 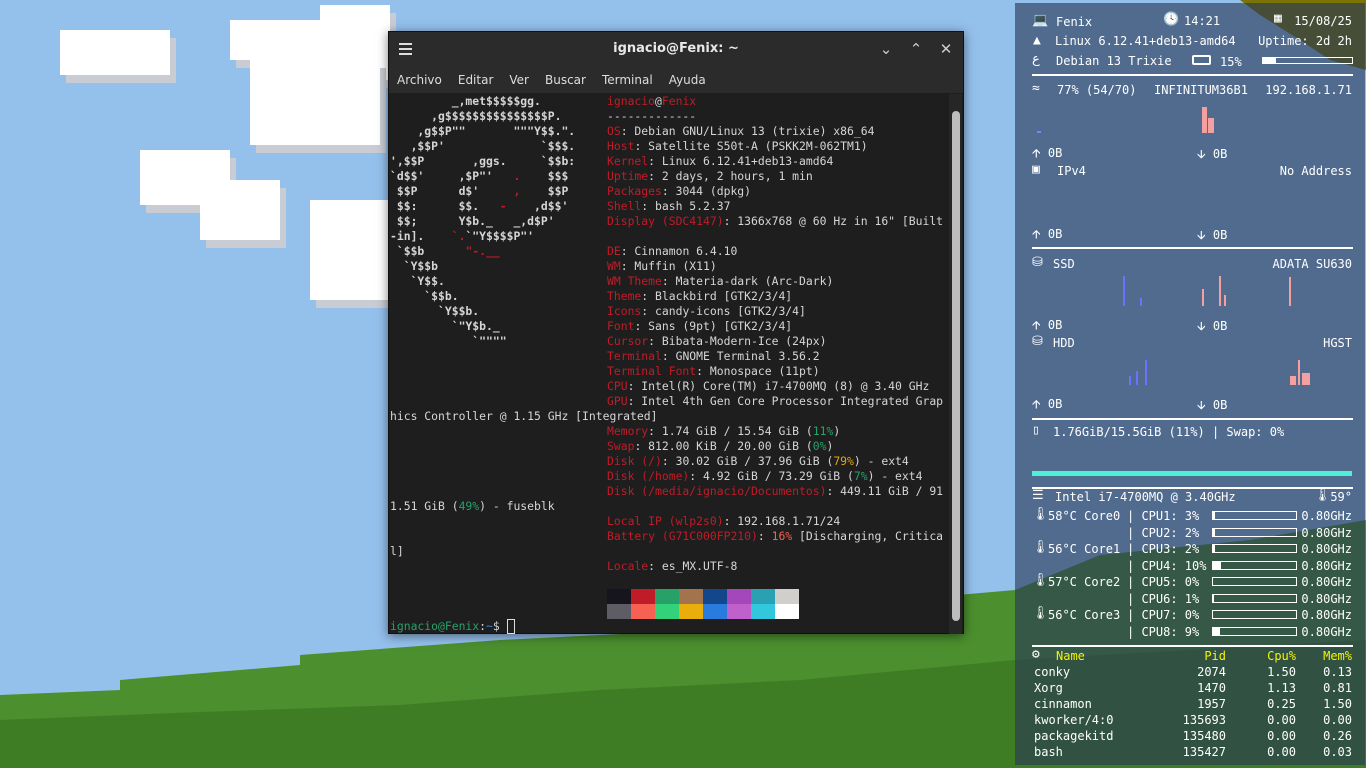 What do you see at coordinates (1337, 672) in the screenshot?
I see `process-mem: 0.13` at bounding box center [1337, 672].